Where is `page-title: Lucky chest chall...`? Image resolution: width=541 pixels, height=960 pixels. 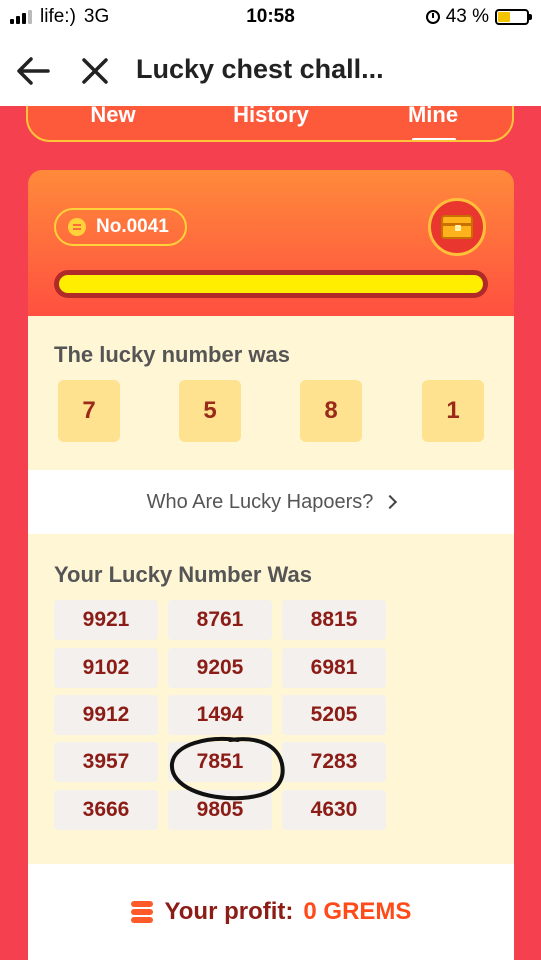
page-title: Lucky chest chall... is located at coordinates (260, 69).